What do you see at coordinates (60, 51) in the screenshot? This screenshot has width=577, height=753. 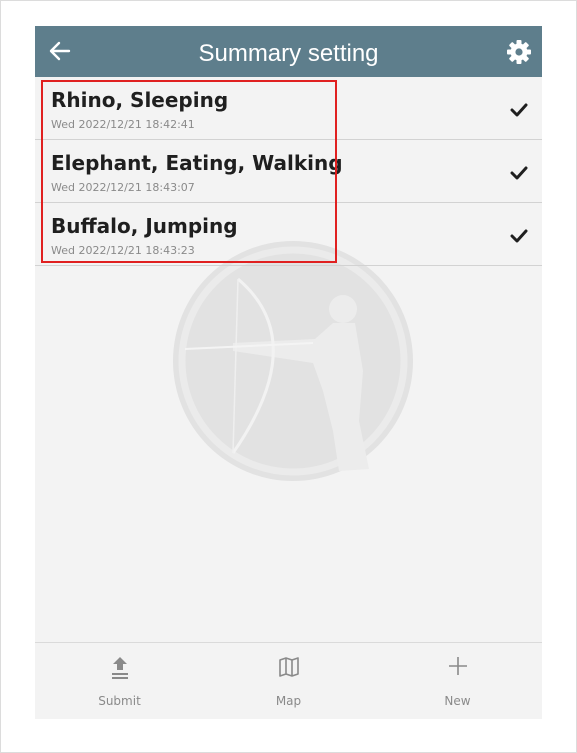 I see `arrow-left-icon` at bounding box center [60, 51].